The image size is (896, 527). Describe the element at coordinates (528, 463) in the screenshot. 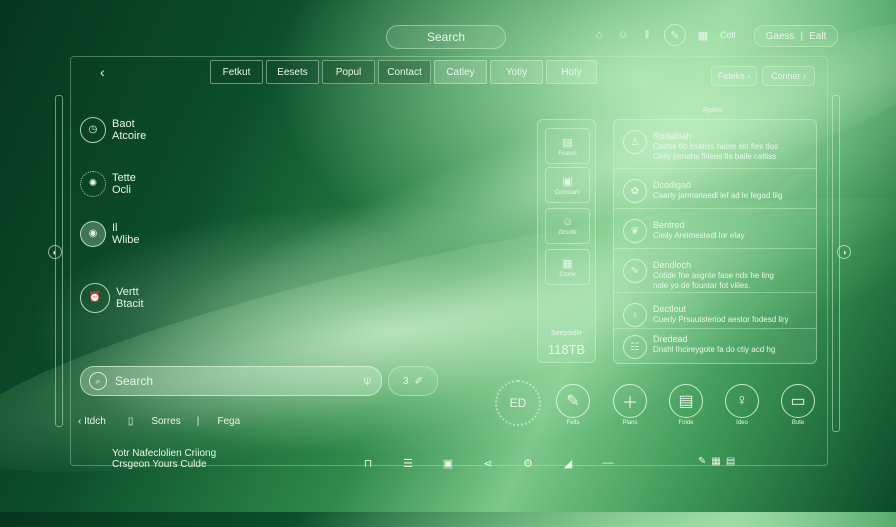

I see `settings-icon: ⚙` at that location.